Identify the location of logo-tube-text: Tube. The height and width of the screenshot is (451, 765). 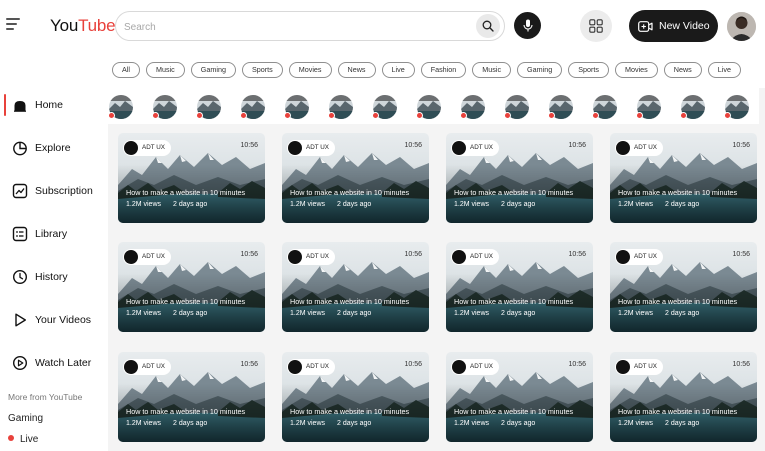
(97, 25).